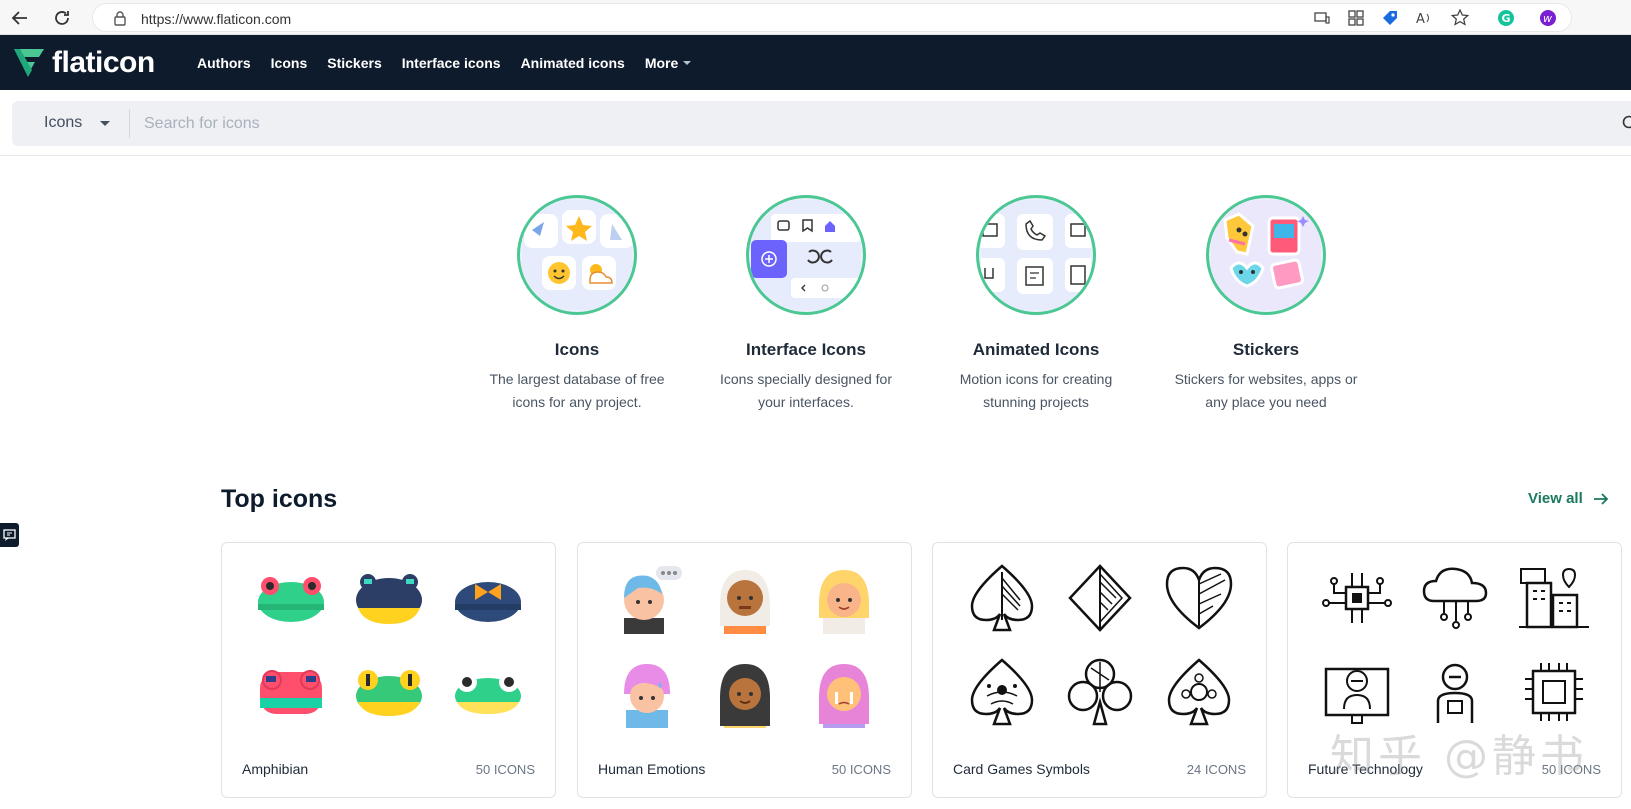  Describe the element at coordinates (129, 123) in the screenshot. I see `search-divider` at that location.